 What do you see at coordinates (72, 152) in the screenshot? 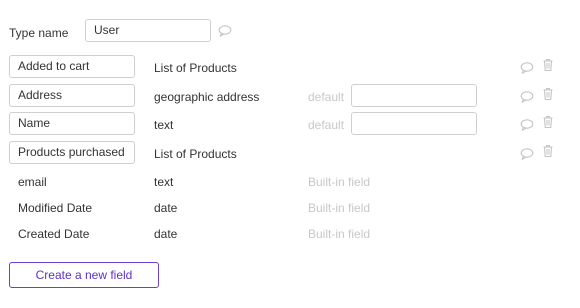
I see `field-name-input: Products purchased` at bounding box center [72, 152].